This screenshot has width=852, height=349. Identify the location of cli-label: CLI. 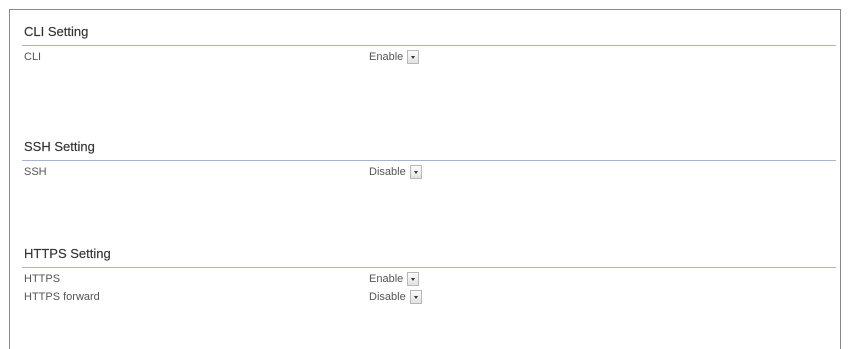
(33, 57).